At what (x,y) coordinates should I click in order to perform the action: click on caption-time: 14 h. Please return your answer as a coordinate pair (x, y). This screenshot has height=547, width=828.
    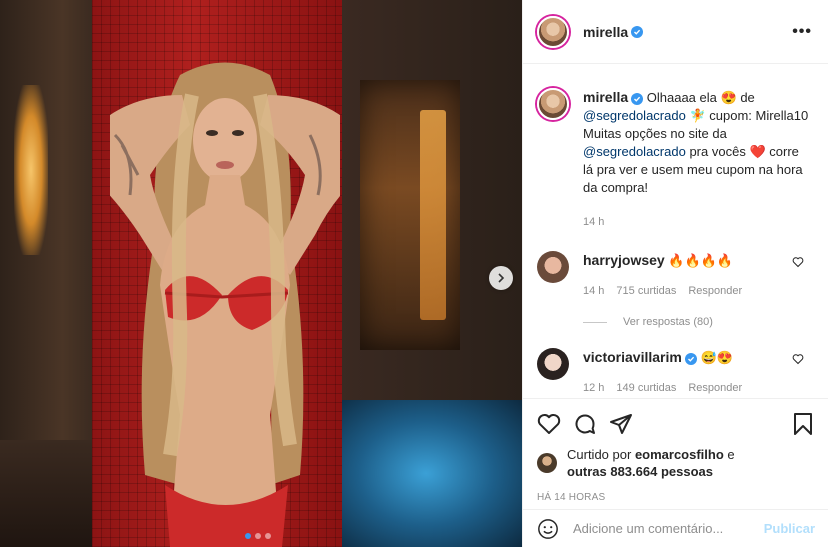
    Looking at the image, I should click on (697, 222).